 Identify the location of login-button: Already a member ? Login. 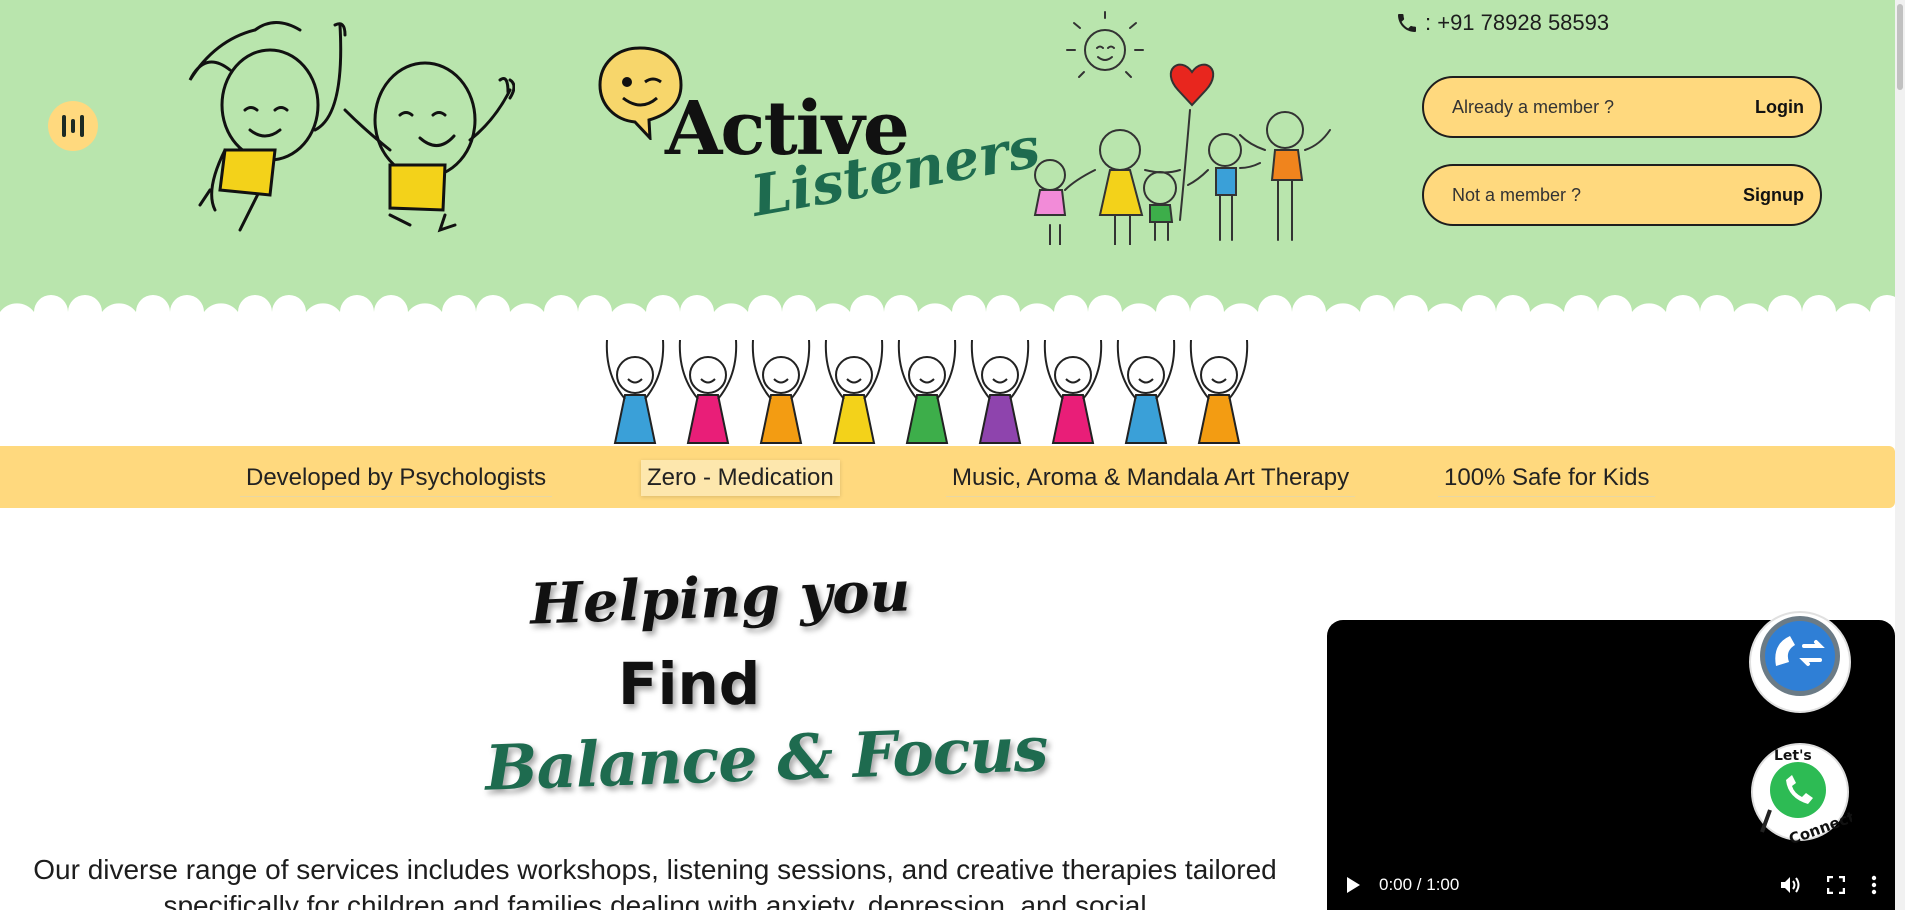
(1622, 107).